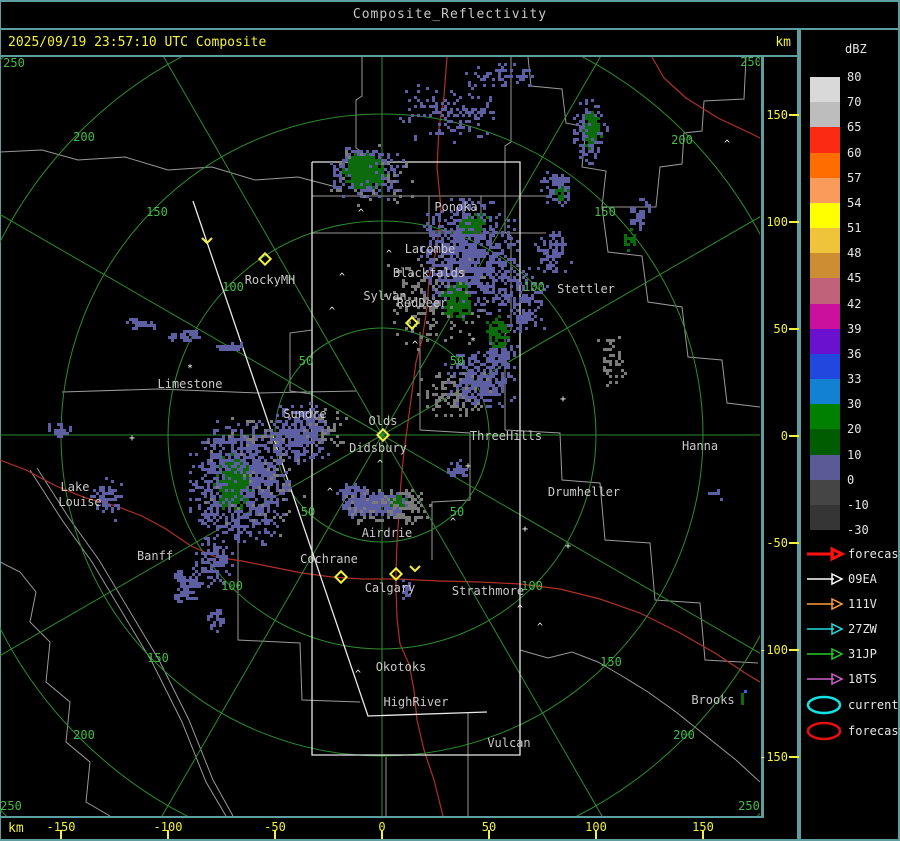  I want to click on current-ellipse-icon, so click(824, 705).